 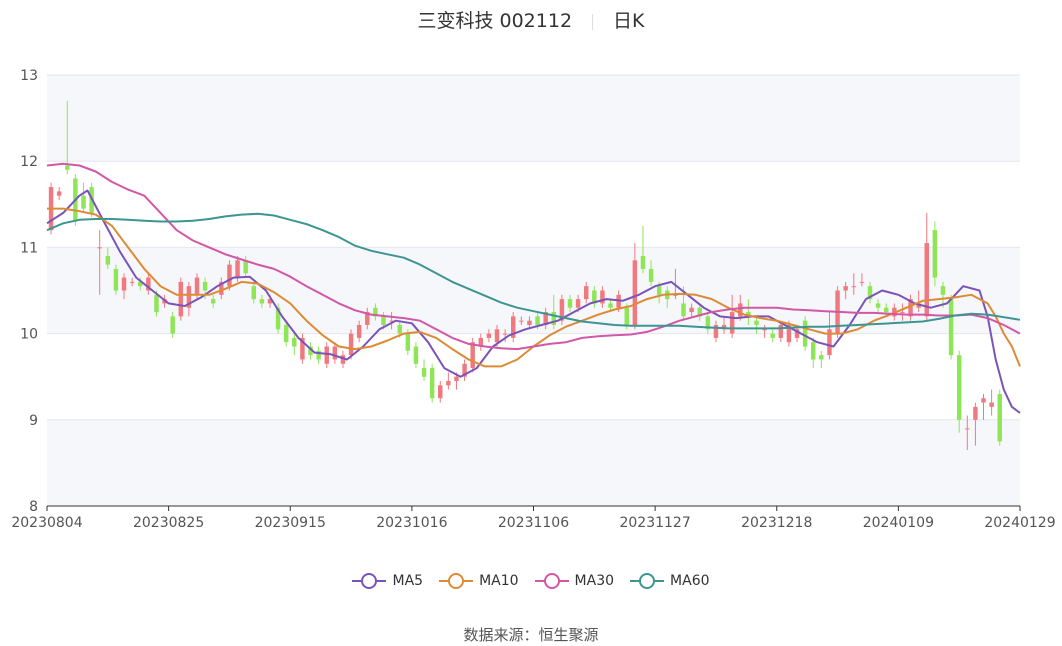 I want to click on legend-item-ma30: MA30, so click(x=574, y=581).